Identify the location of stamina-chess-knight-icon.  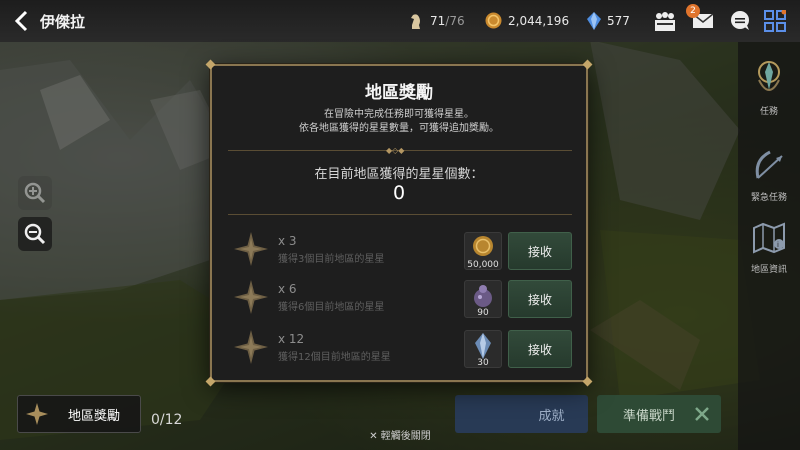
(415, 21).